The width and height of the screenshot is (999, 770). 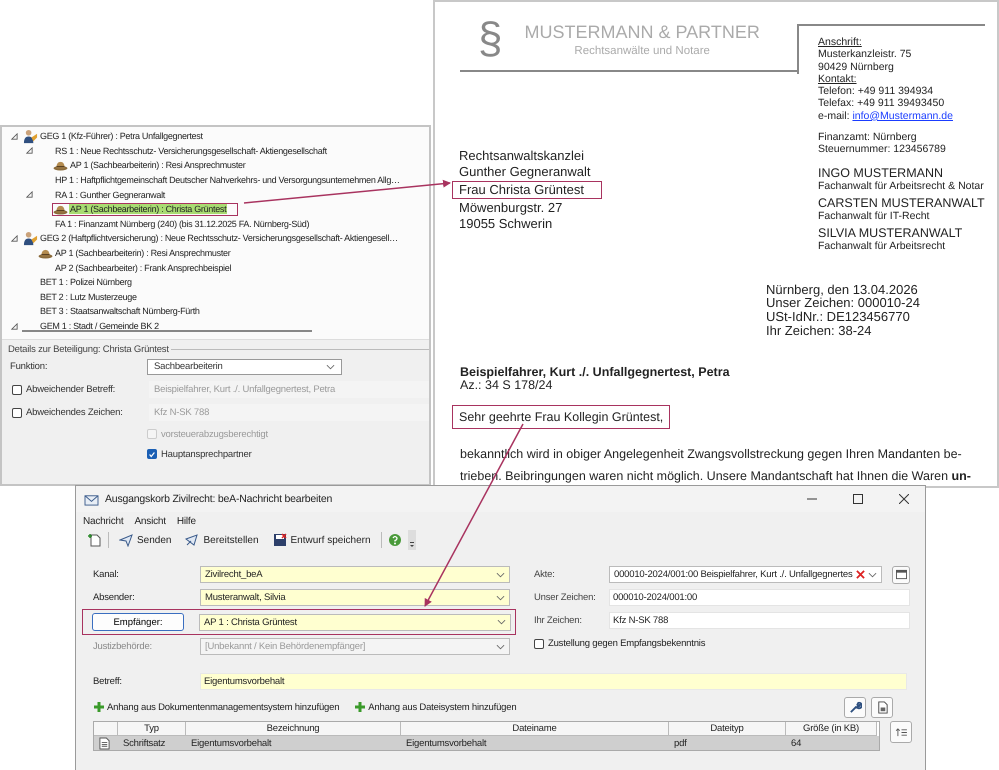 I want to click on toolbar-button: Entwurf speichern, so click(x=321, y=540).